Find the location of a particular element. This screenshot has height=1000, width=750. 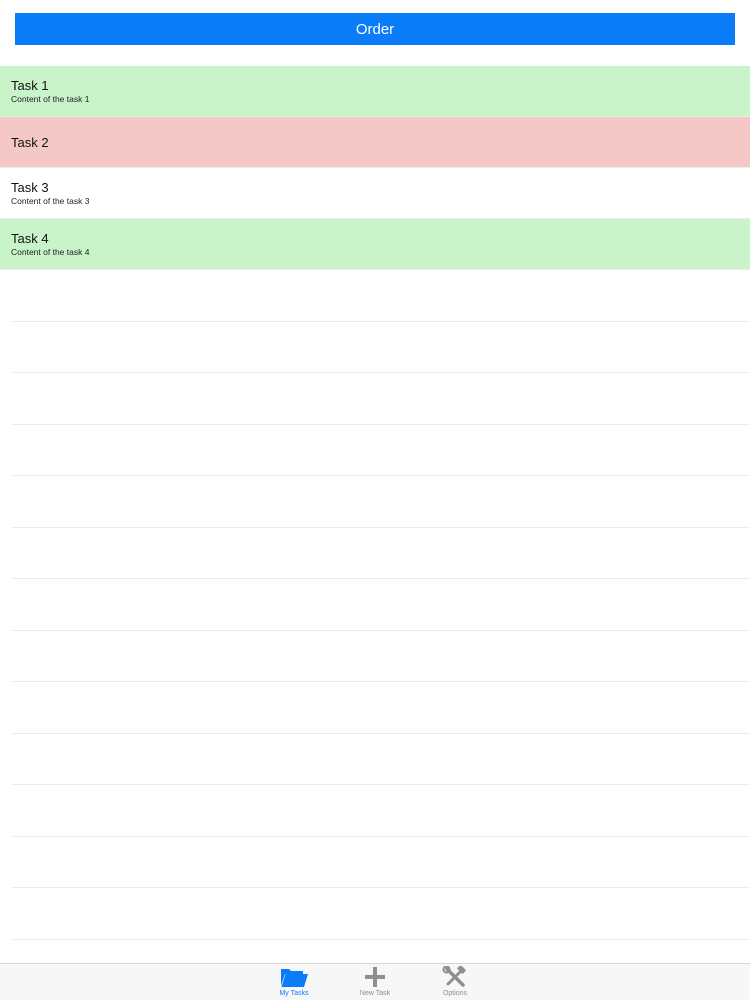

order-button: Order is located at coordinates (375, 29).